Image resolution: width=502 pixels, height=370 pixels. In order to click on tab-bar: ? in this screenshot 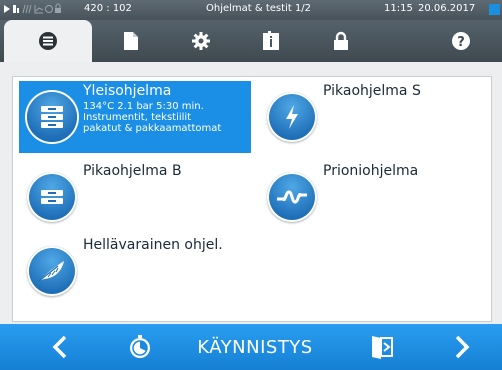, I will do `click(251, 41)`.